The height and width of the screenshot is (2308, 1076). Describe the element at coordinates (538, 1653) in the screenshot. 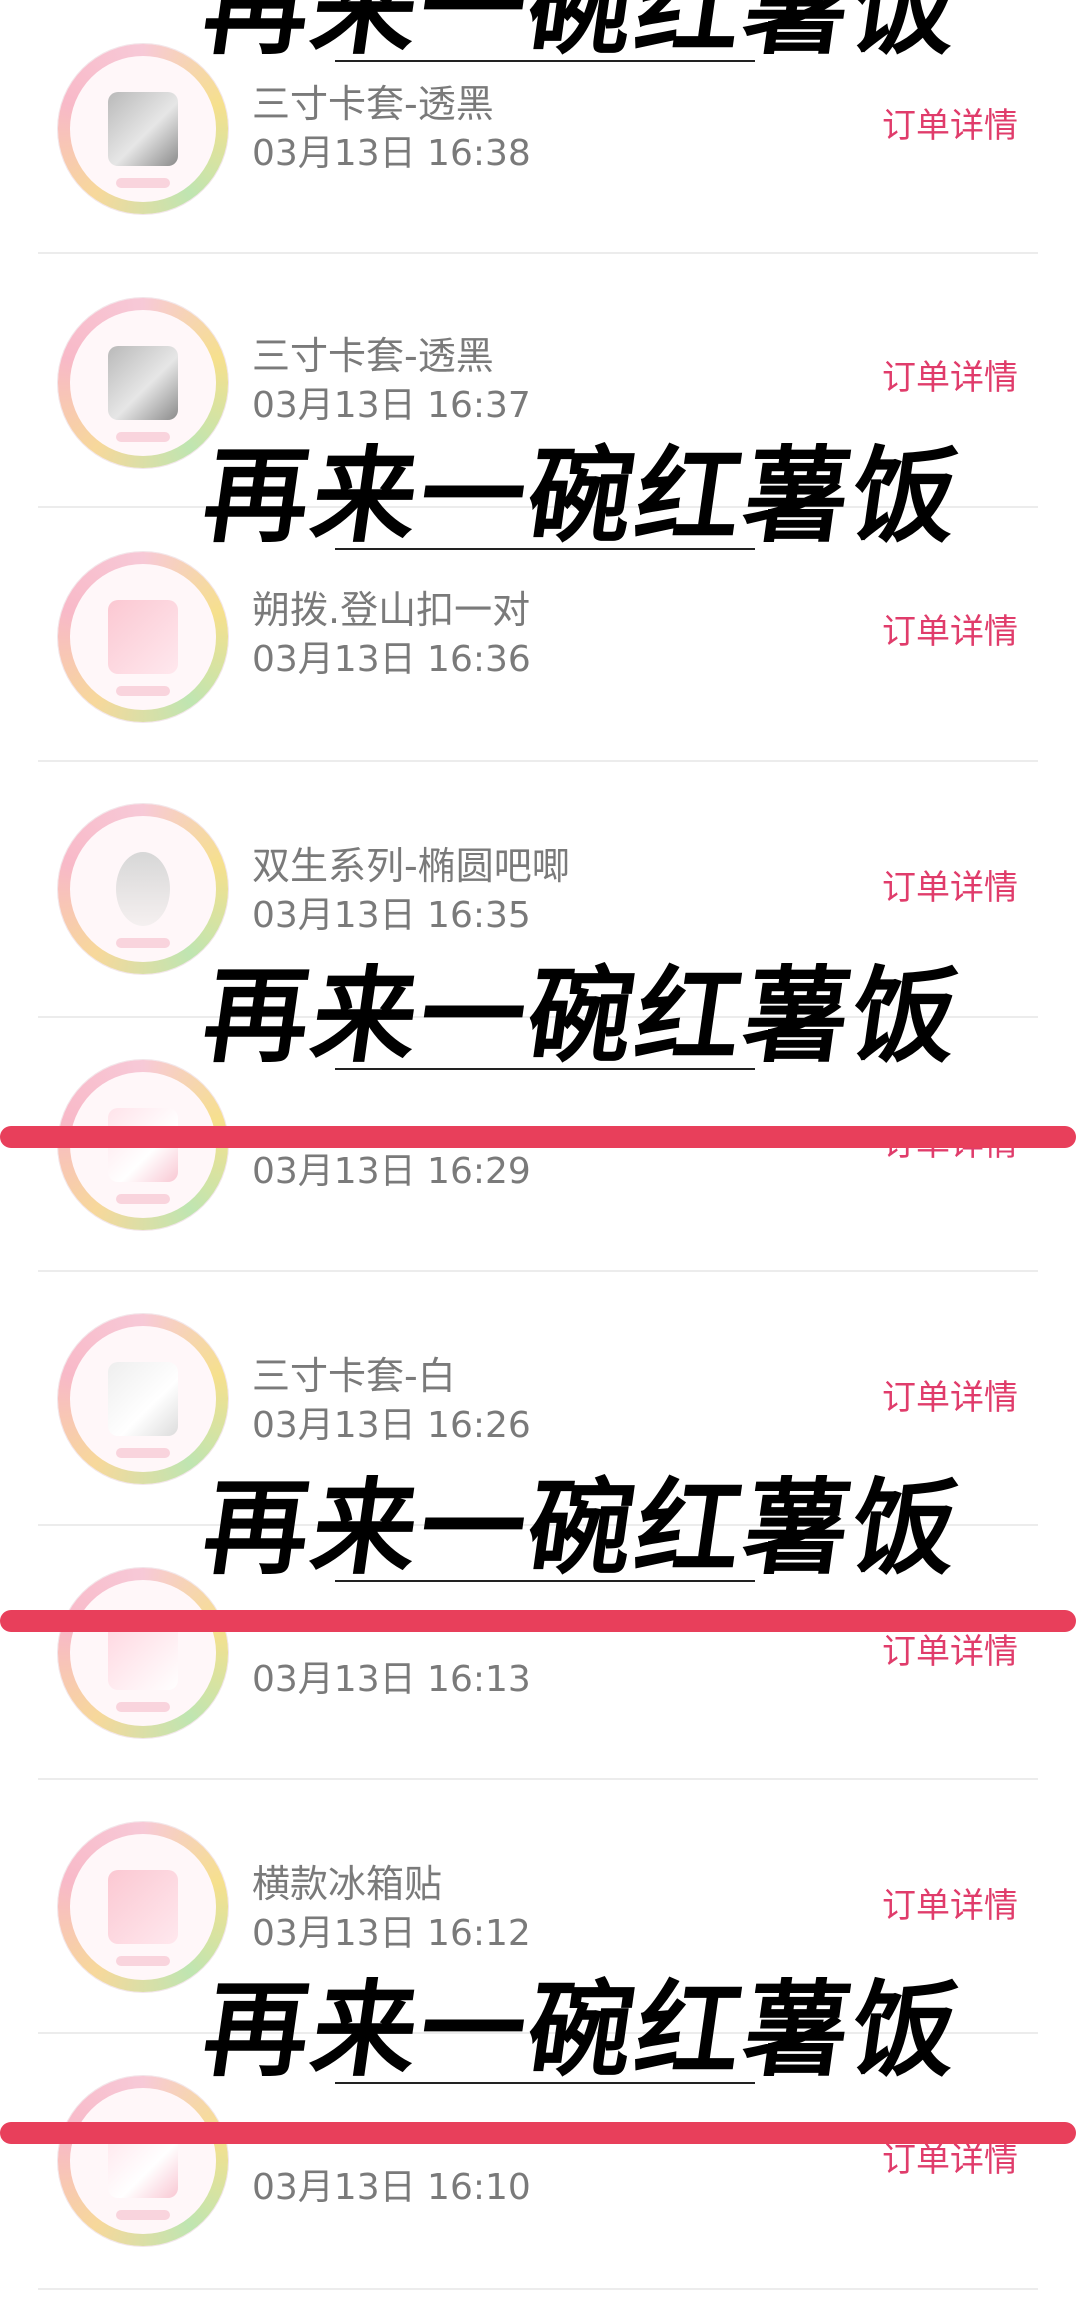

I see `order-row: 03月13日 16:13 订单详情` at that location.